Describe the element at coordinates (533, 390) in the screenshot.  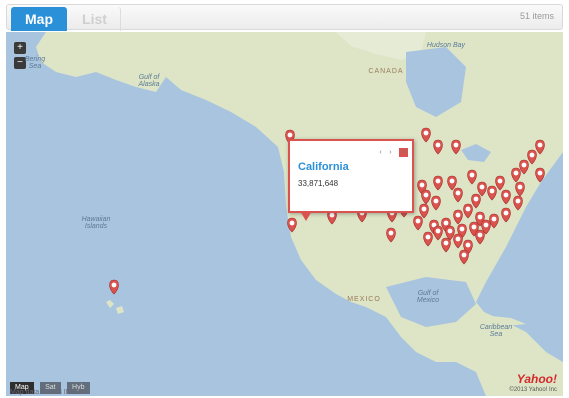
I see `map-credit: ©2013 Yahoo! Inc` at that location.